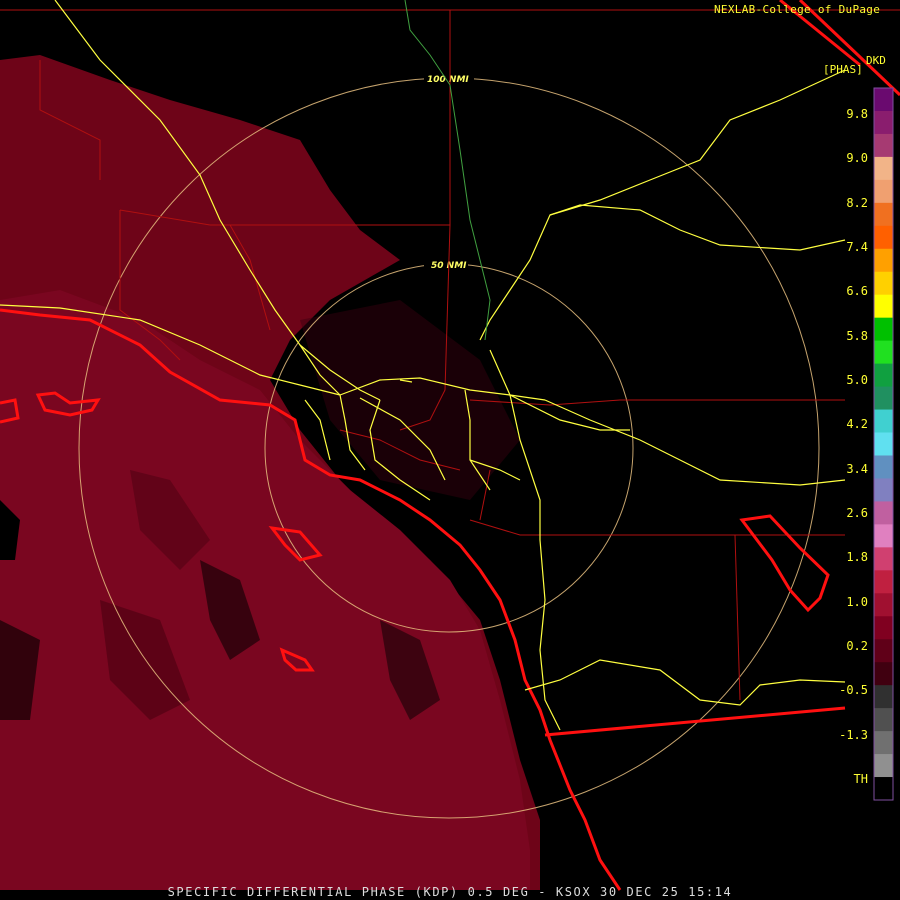  Describe the element at coordinates (448, 80) in the screenshot. I see `ring-label-100nmi: 100 NMI` at that location.